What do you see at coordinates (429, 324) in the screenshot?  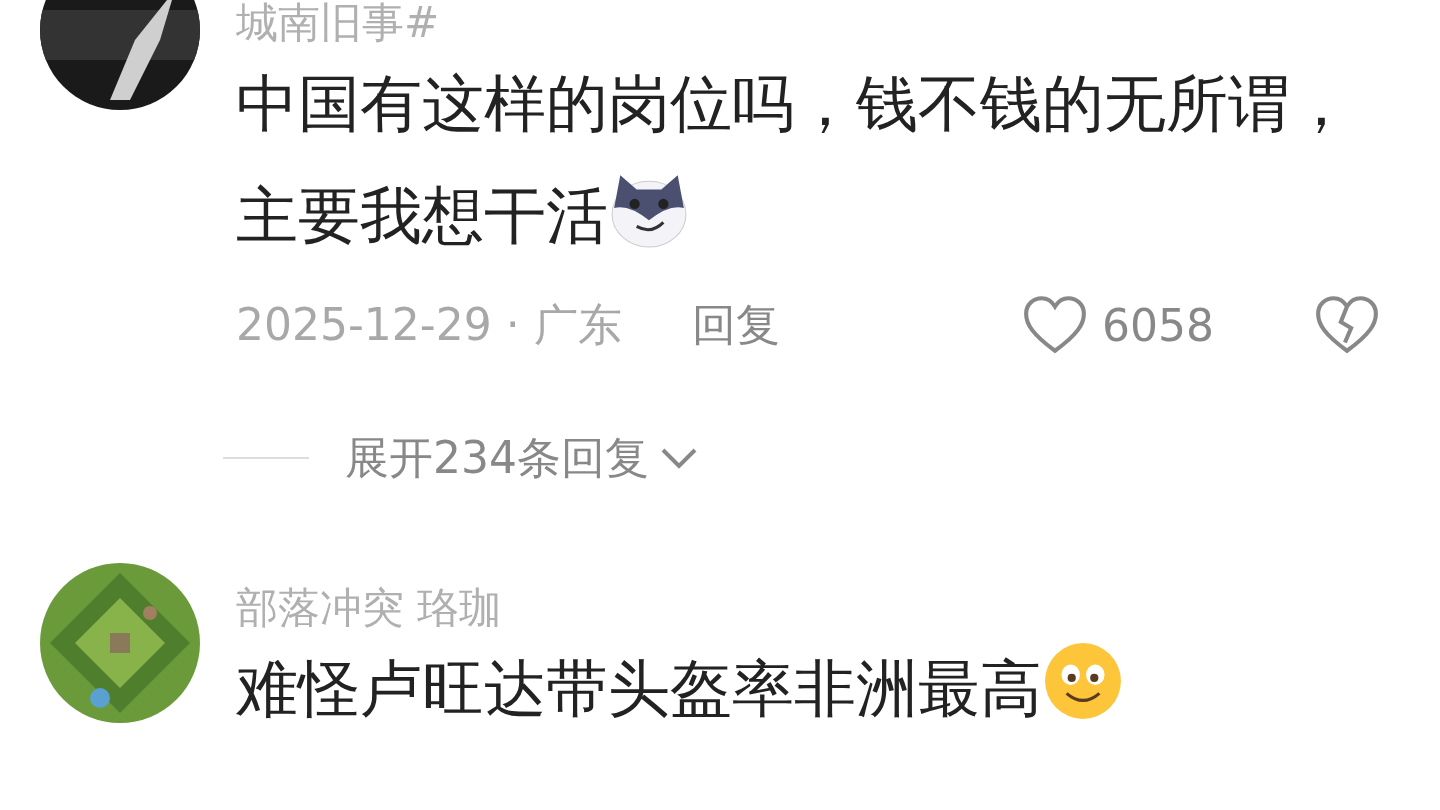 I see `date-location: 2025-12-29 · 广东` at bounding box center [429, 324].